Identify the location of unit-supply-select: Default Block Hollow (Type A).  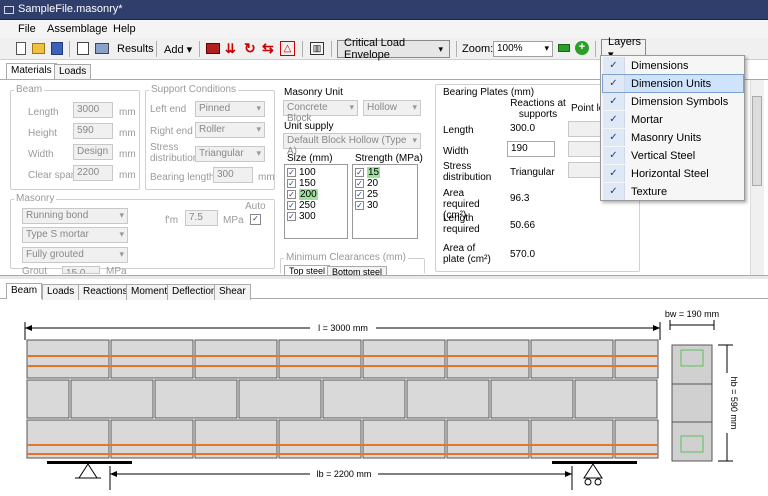
(352, 145).